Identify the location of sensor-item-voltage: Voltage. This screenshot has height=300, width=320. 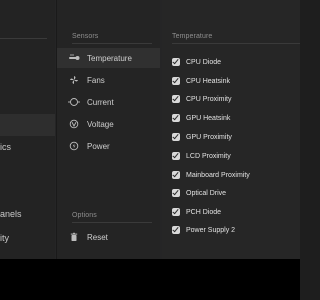
(108, 124).